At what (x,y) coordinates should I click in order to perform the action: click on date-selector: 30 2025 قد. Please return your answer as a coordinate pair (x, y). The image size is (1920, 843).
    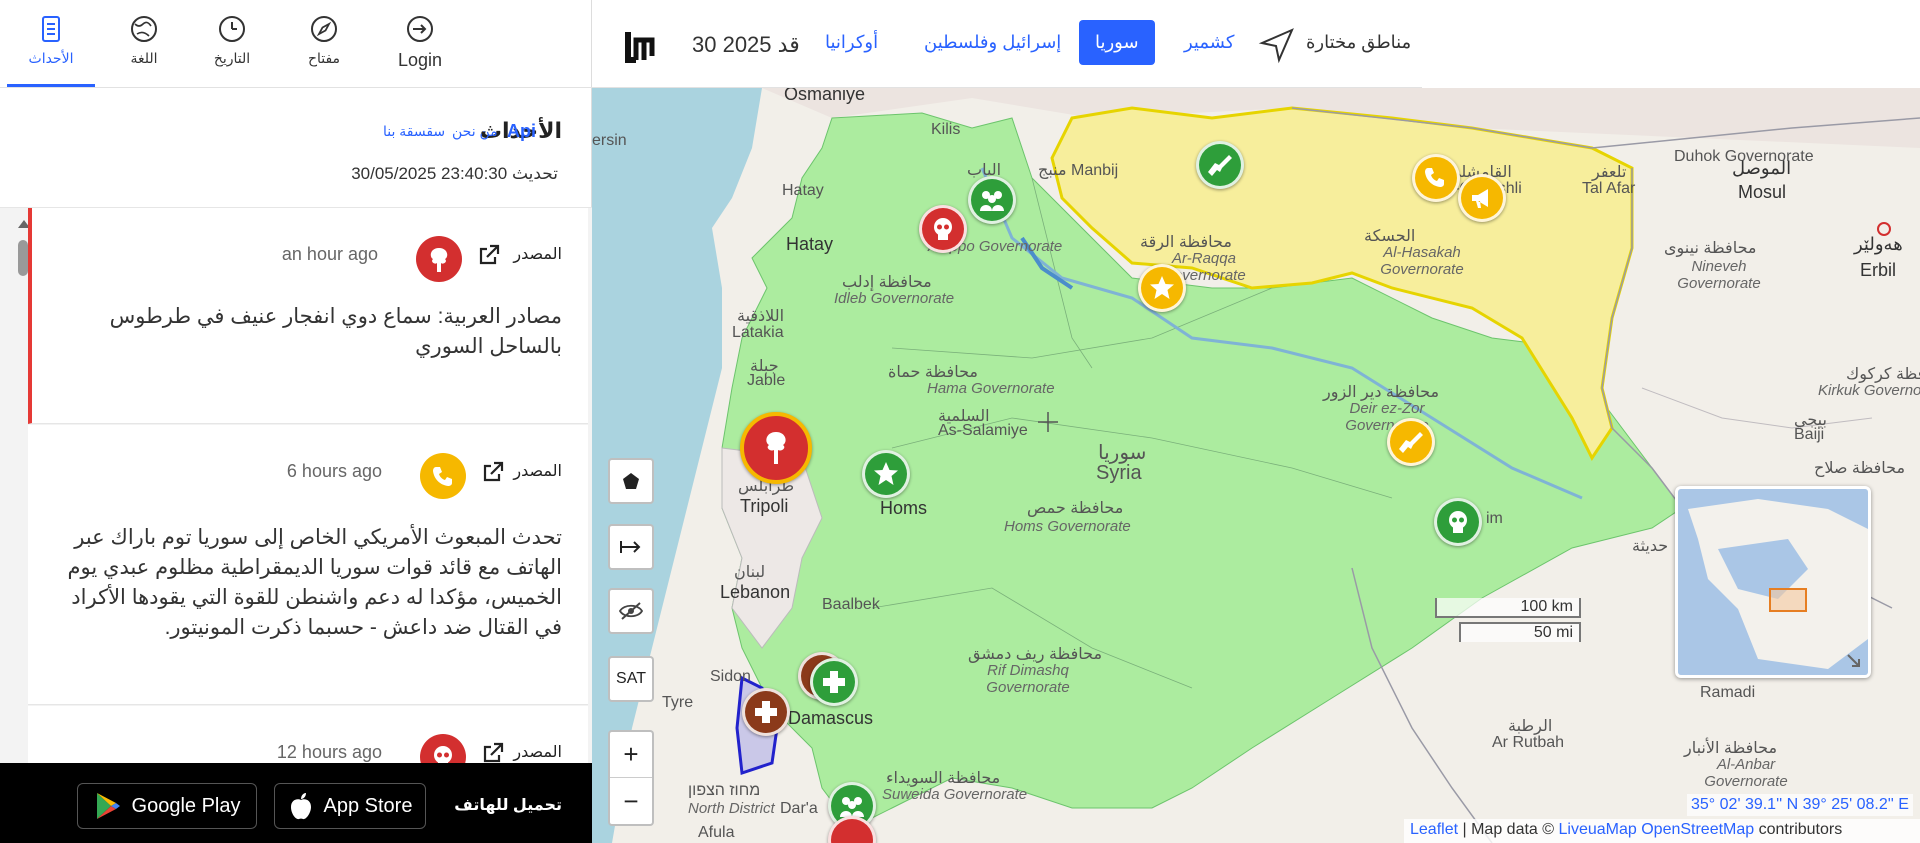
    Looking at the image, I should click on (746, 45).